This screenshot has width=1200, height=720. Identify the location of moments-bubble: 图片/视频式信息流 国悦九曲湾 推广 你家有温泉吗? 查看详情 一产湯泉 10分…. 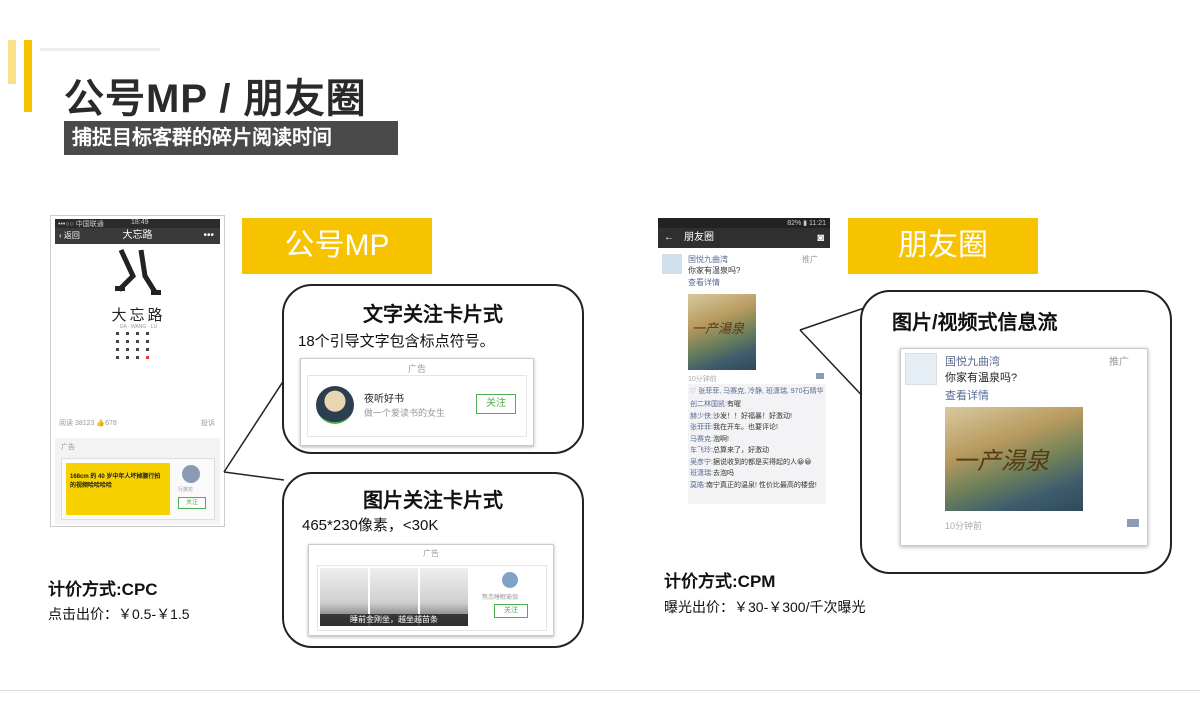
(1016, 432).